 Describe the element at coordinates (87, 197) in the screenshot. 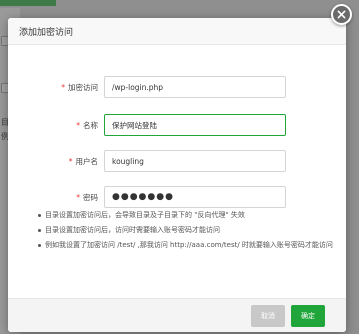

I see `field-label: * 密码` at that location.